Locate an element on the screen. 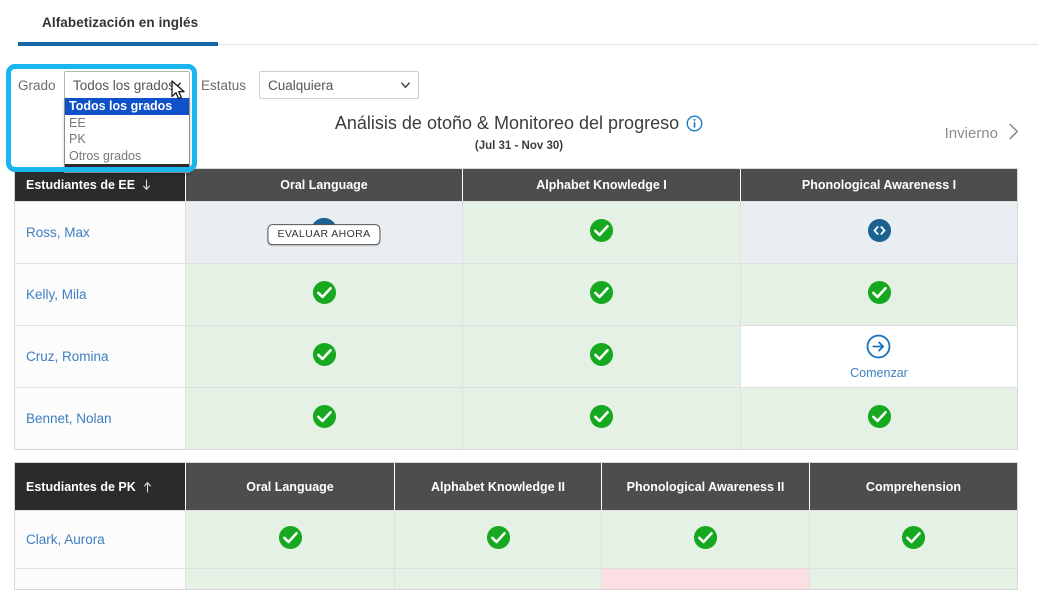 The image size is (1038, 590). table-row: Cruz, Romina Comenzar is located at coordinates (516, 356).